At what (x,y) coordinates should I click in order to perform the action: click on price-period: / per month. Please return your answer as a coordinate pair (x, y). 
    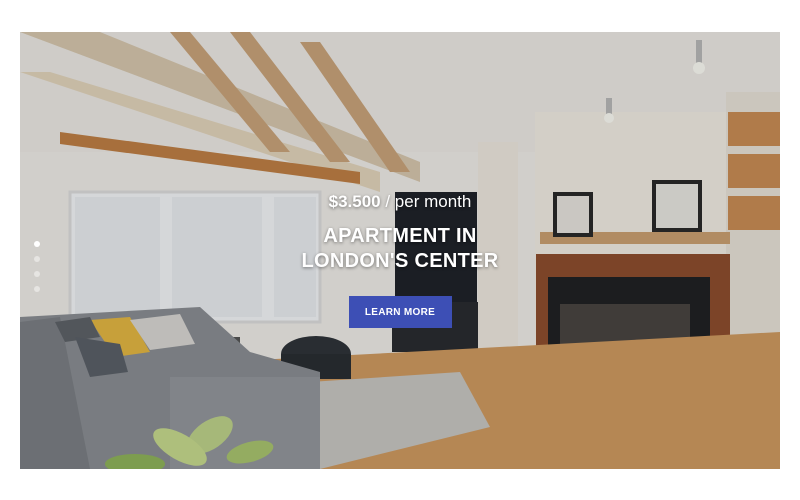
    Looking at the image, I should click on (426, 201).